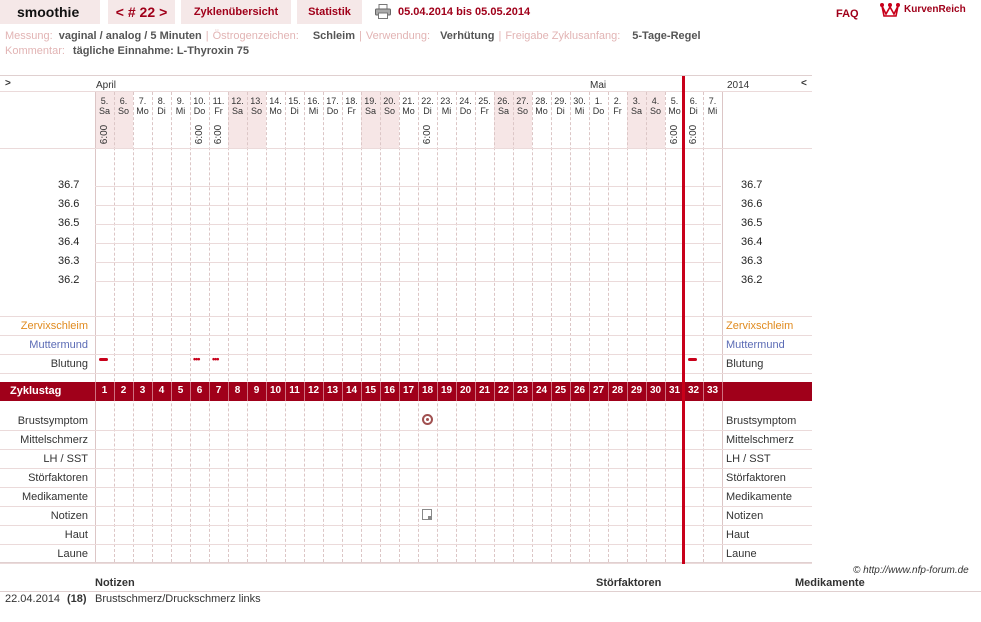  What do you see at coordinates (655, 106) in the screenshot?
I see `day-header: 4. So` at bounding box center [655, 106].